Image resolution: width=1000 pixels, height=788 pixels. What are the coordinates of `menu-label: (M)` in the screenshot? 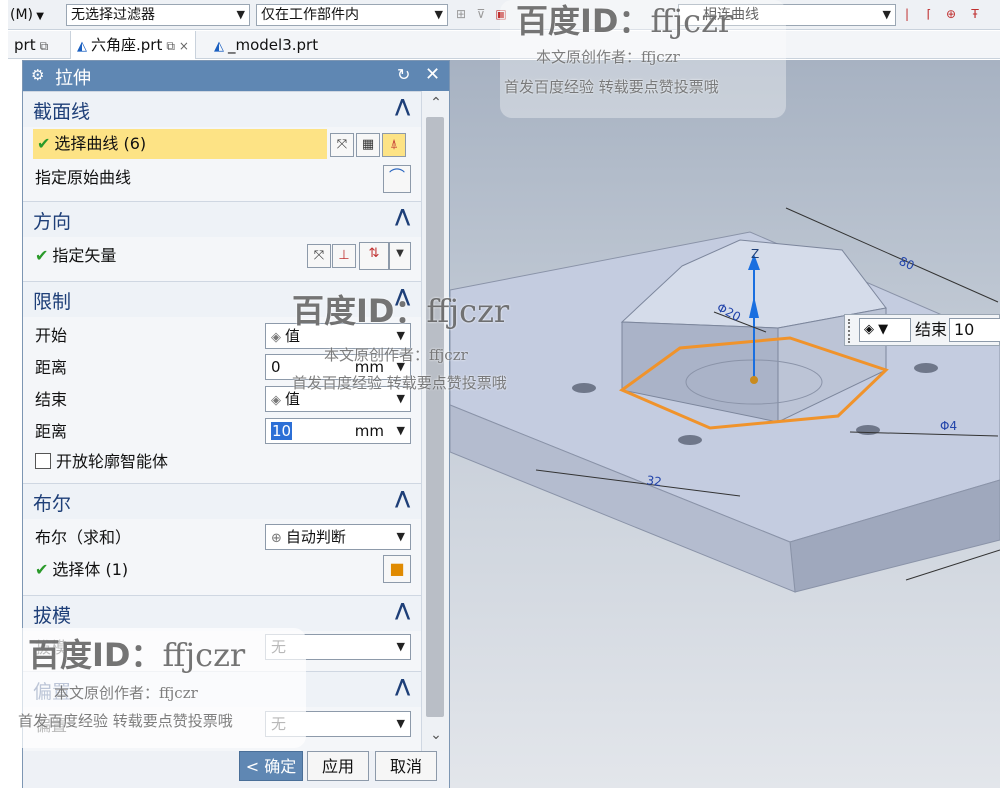 It's located at (22, 15).